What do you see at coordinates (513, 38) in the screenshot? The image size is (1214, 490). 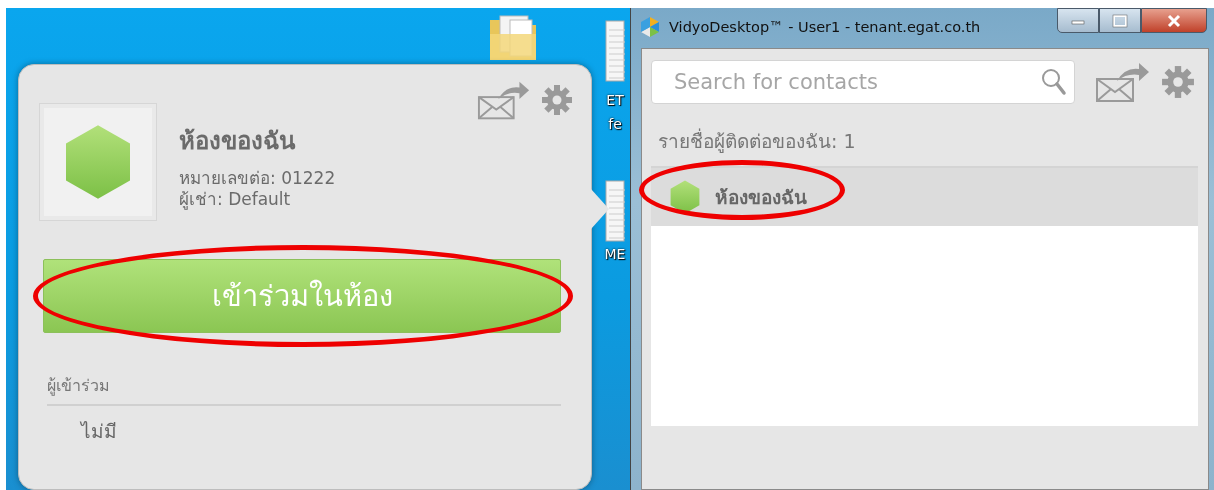 I see `folder-icon` at bounding box center [513, 38].